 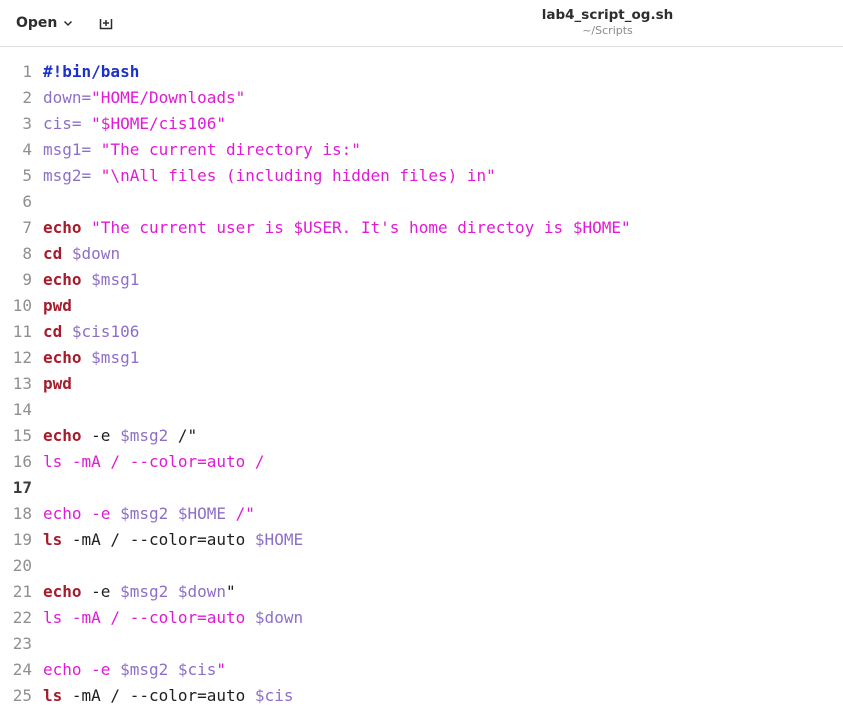 I want to click on code-line: 1 #!bin/bash, so click(x=421, y=72).